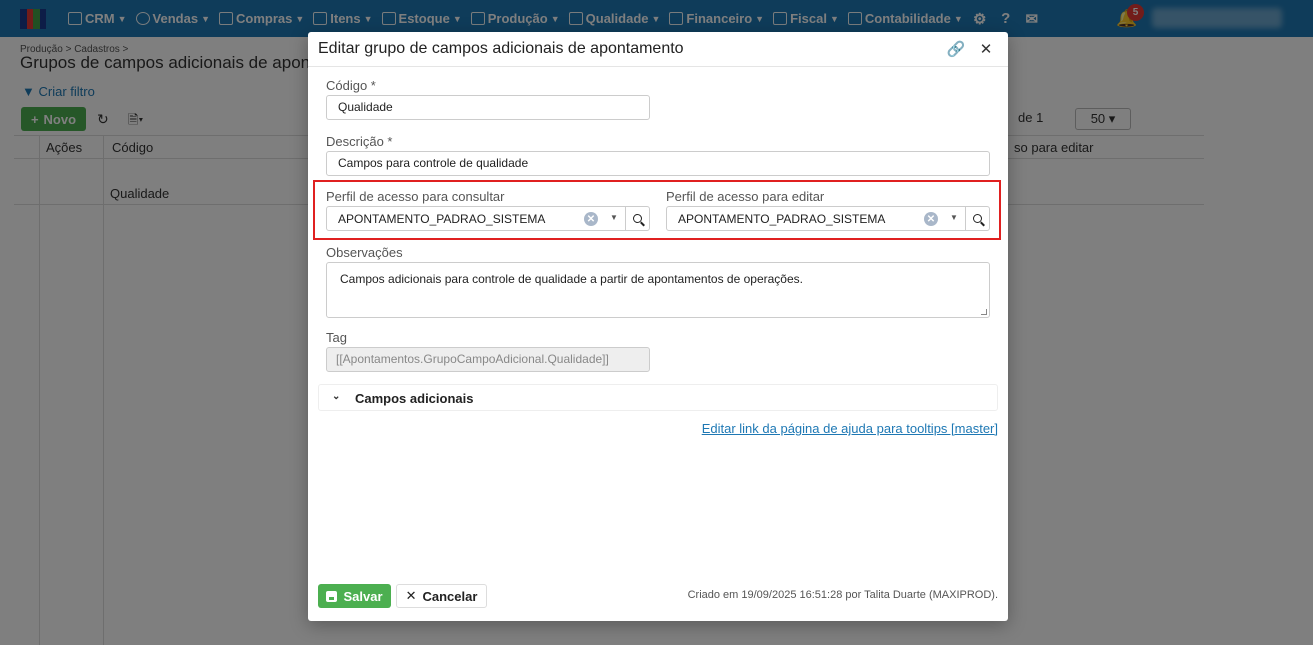 Image resolution: width=1313 pixels, height=645 pixels. I want to click on codigo-label: Código *, so click(351, 85).